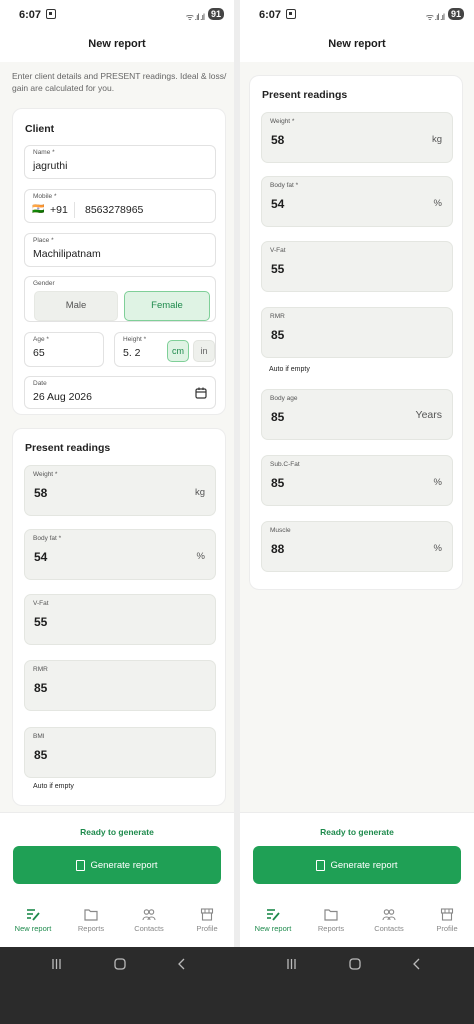 The image size is (474, 1024). What do you see at coordinates (64, 349) in the screenshot?
I see `age-field: Age * 65` at bounding box center [64, 349].